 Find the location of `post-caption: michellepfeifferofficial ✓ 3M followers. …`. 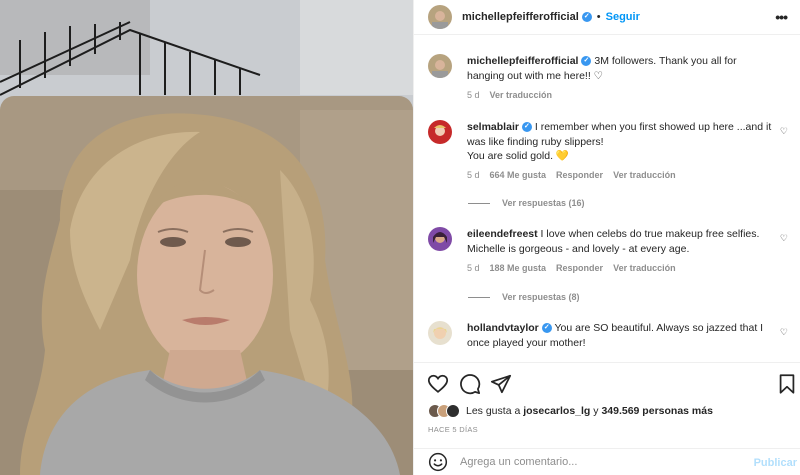

post-caption: michellepfeifferofficial ✓ 3M followers. … is located at coordinates (608, 84).